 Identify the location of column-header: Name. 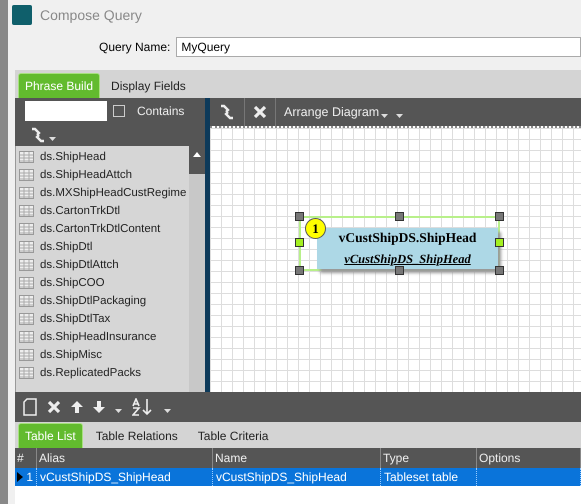
(297, 458).